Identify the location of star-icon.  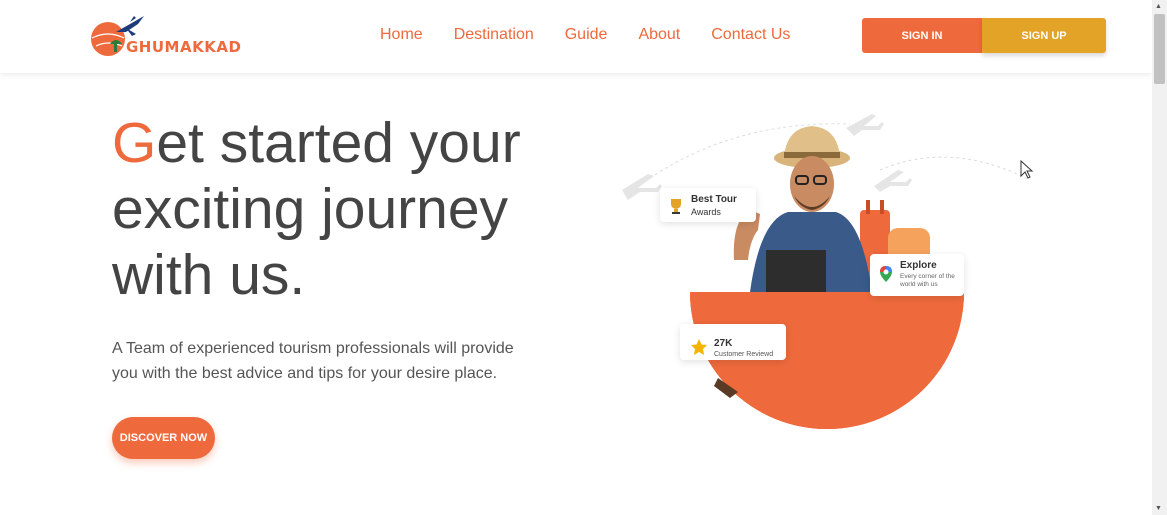
(699, 347).